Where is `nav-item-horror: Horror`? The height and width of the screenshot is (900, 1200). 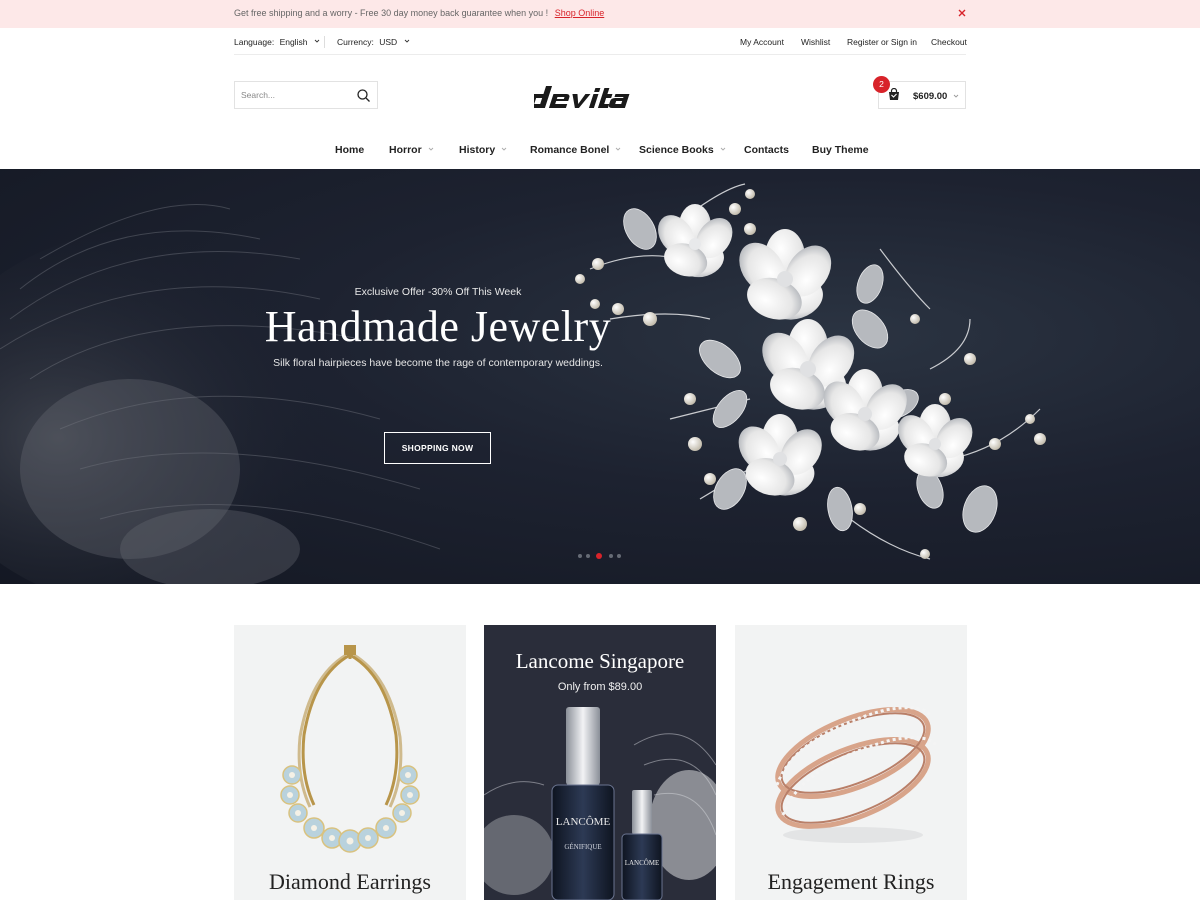
nav-item-horror: Horror is located at coordinates (411, 150).